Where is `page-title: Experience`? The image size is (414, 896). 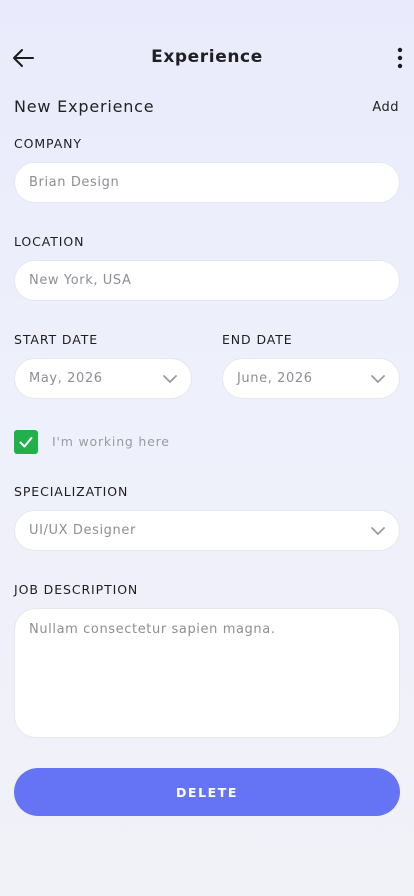 page-title: Experience is located at coordinates (207, 57).